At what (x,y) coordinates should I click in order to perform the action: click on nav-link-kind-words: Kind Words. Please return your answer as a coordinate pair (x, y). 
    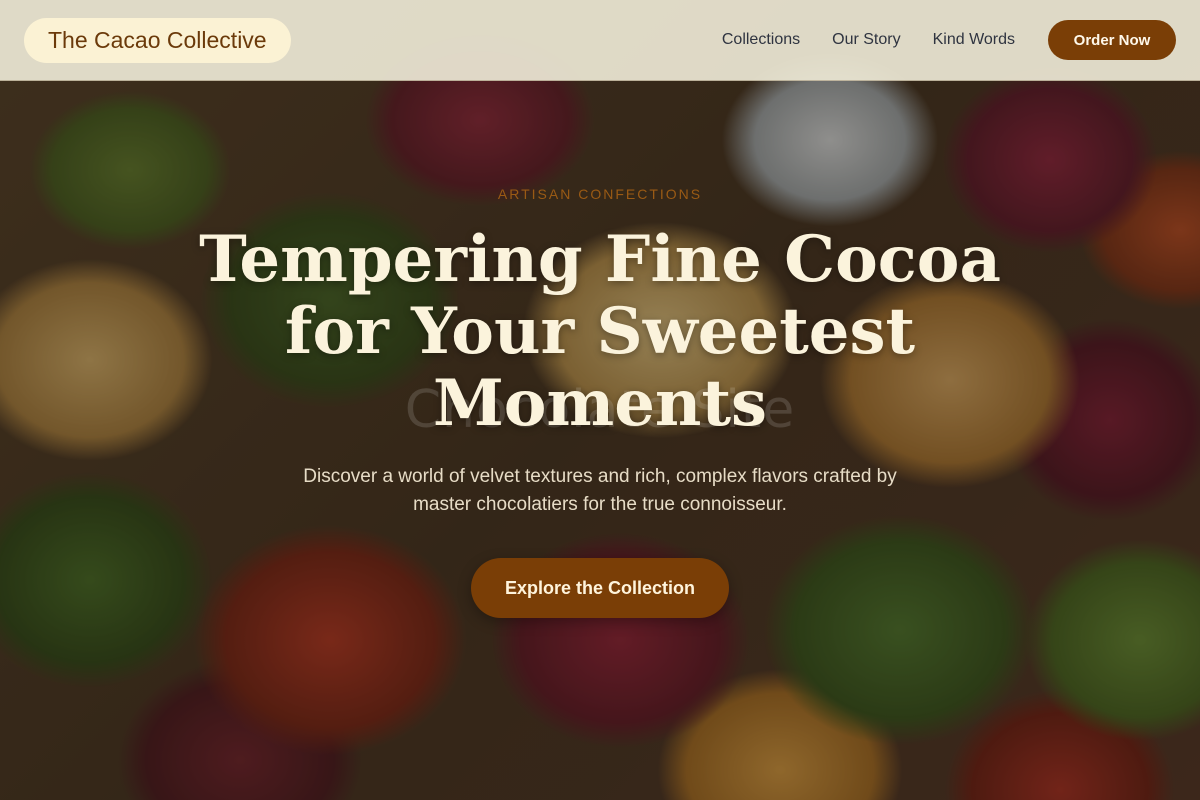
    Looking at the image, I should click on (974, 40).